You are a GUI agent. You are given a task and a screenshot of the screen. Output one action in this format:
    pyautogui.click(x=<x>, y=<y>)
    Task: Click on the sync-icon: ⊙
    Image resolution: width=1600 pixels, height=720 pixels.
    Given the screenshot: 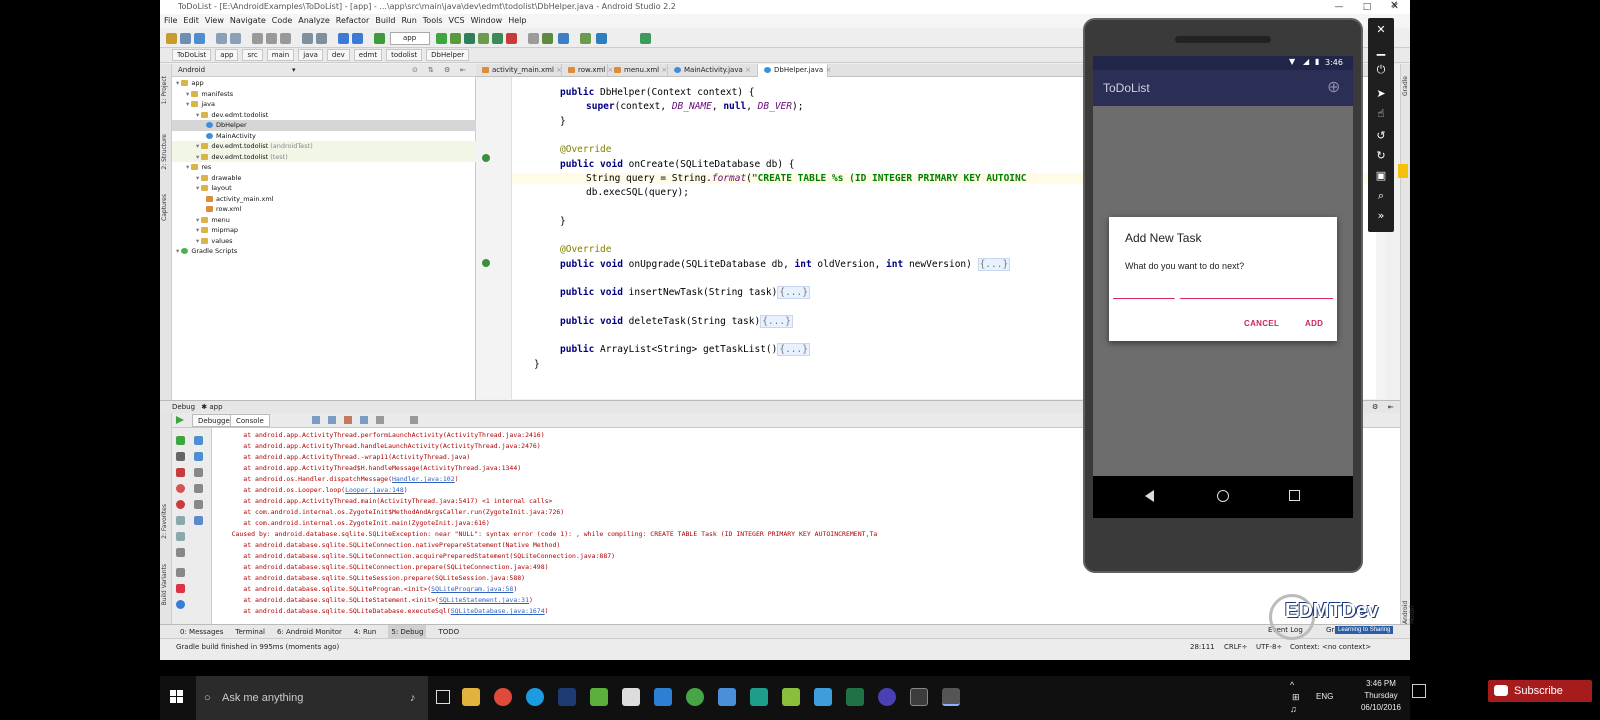 What is the action you would take?
    pyautogui.click(x=415, y=70)
    